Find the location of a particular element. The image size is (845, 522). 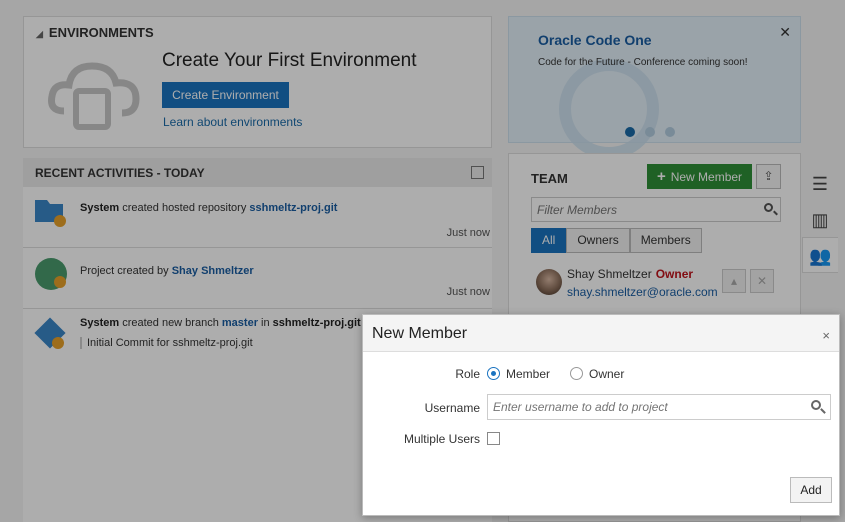

multiple-users-checkbox is located at coordinates (493, 438).